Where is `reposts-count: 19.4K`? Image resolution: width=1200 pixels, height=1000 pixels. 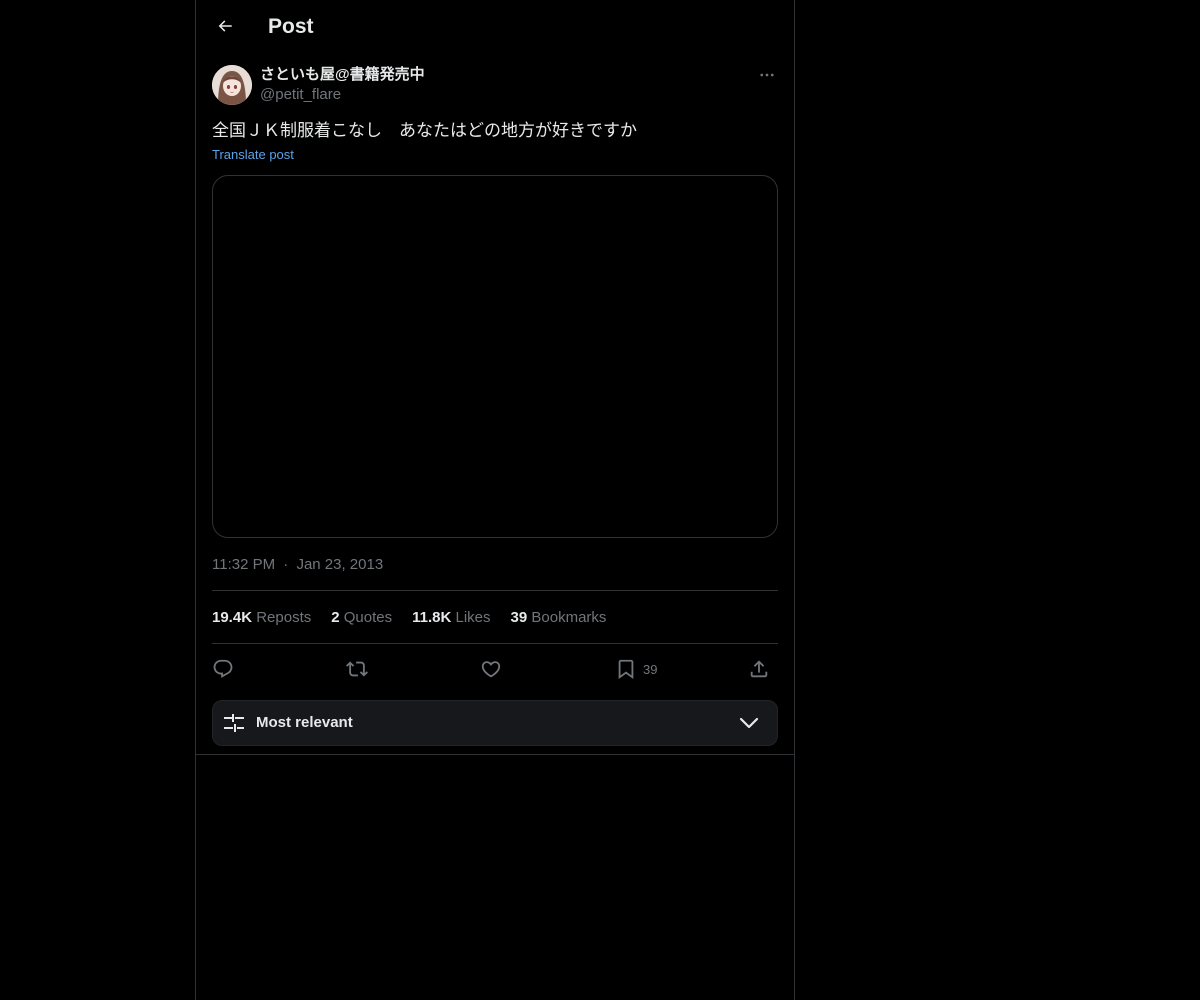
reposts-count: 19.4K is located at coordinates (232, 617).